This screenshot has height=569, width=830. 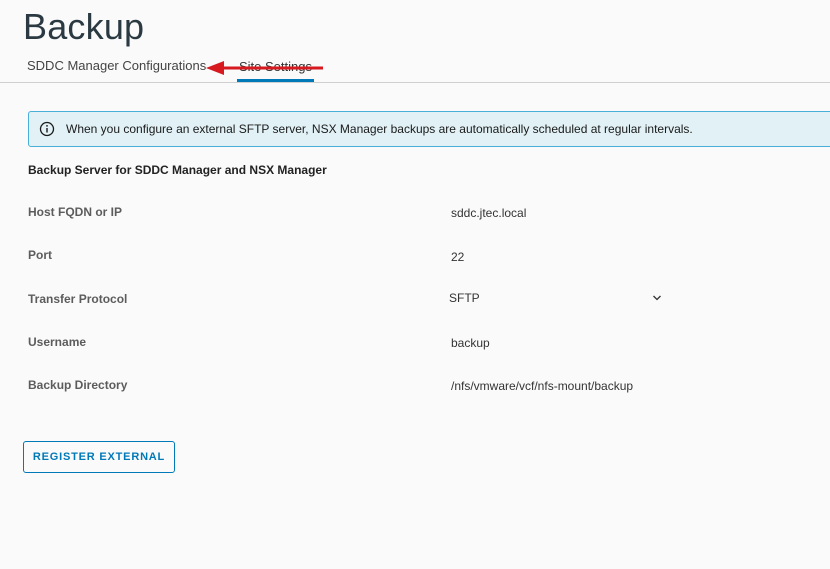 I want to click on host-label: Host FQDN or IP, so click(x=75, y=212).